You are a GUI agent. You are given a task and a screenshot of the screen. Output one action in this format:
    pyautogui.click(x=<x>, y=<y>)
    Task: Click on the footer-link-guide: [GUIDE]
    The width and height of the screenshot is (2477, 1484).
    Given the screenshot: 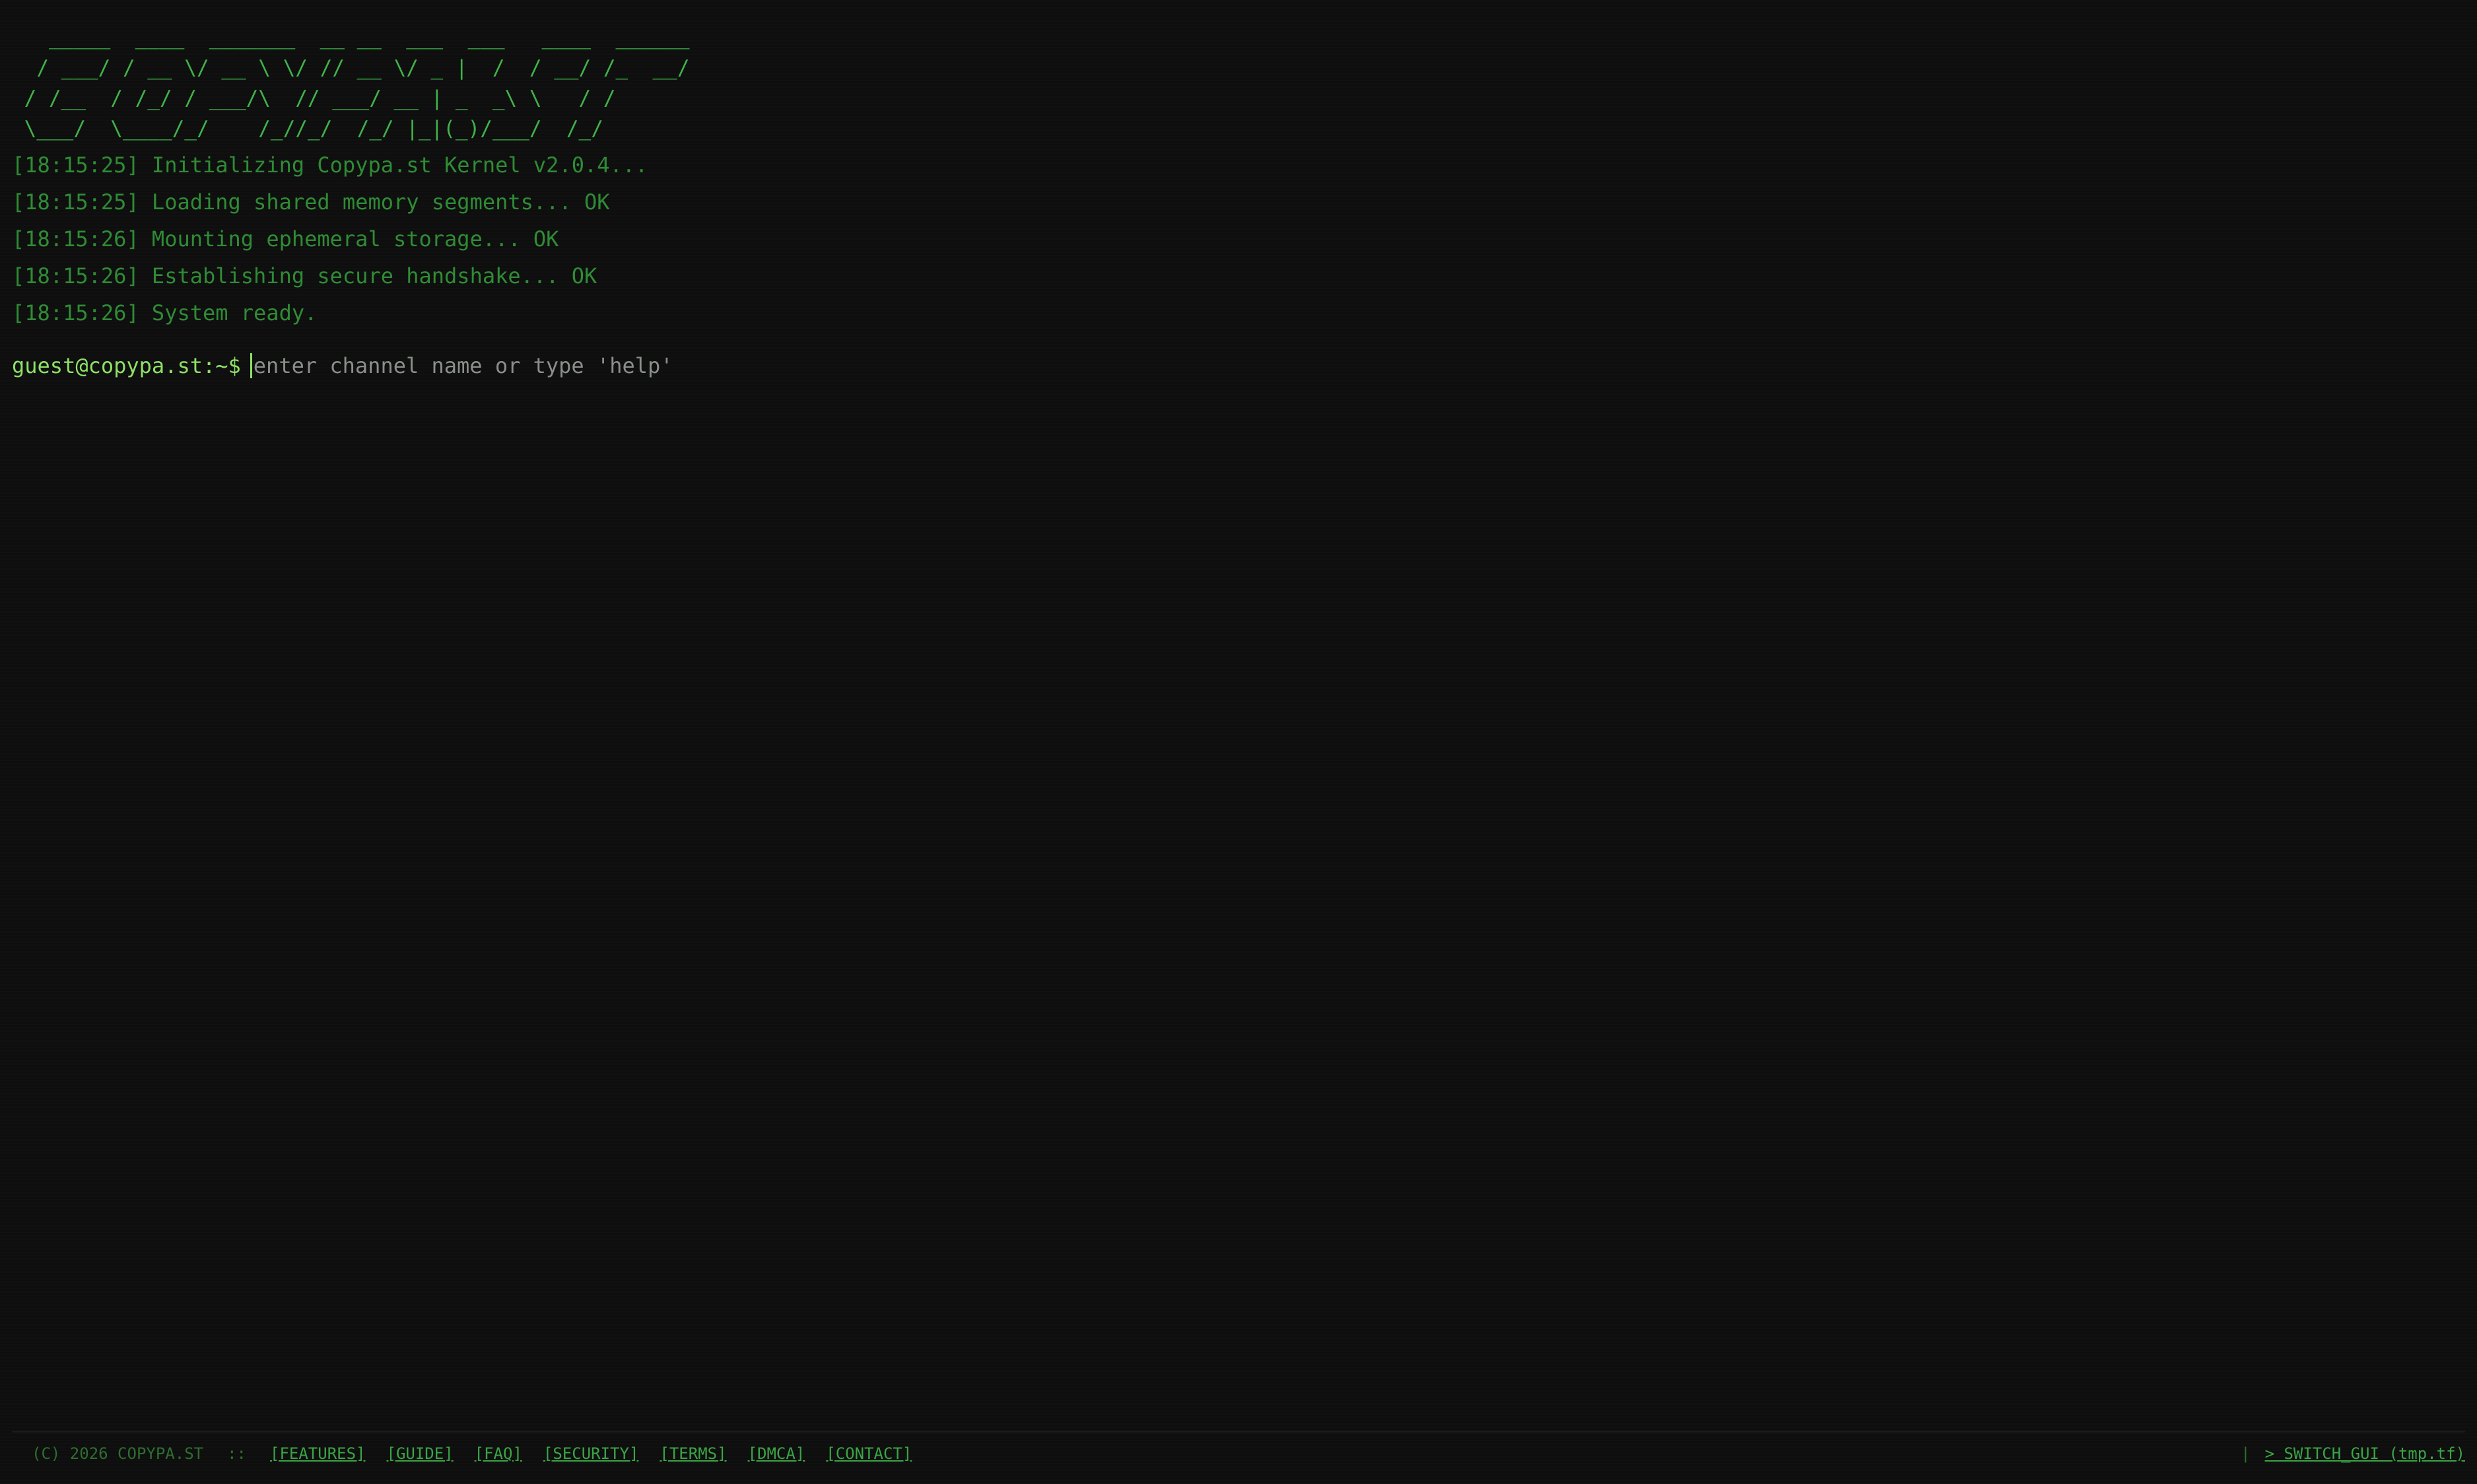 What is the action you would take?
    pyautogui.click(x=420, y=1453)
    